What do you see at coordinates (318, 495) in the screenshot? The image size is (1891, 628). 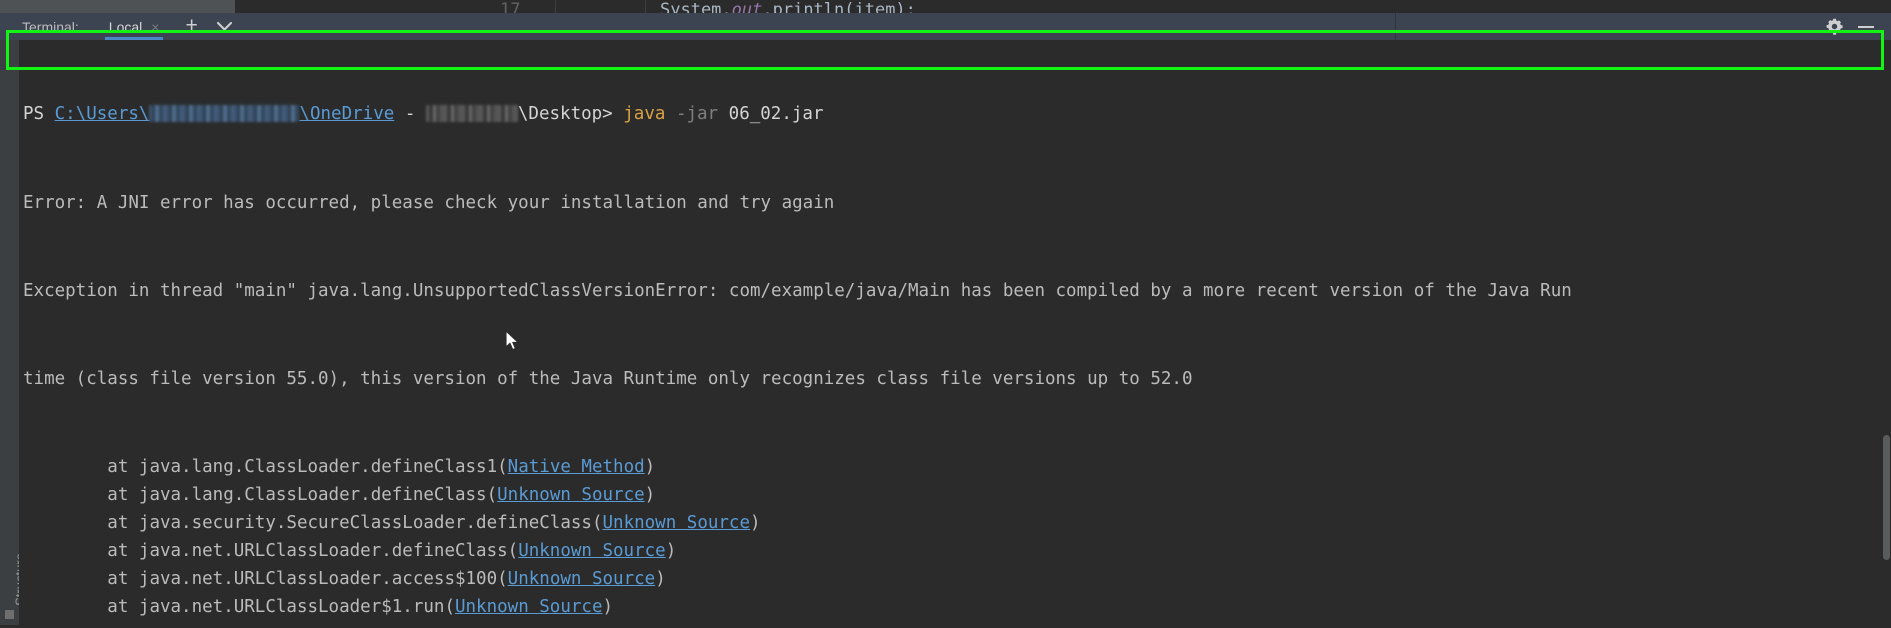 I see `stack-frame-text: java.lang.ClassLoader.defineClass(` at bounding box center [318, 495].